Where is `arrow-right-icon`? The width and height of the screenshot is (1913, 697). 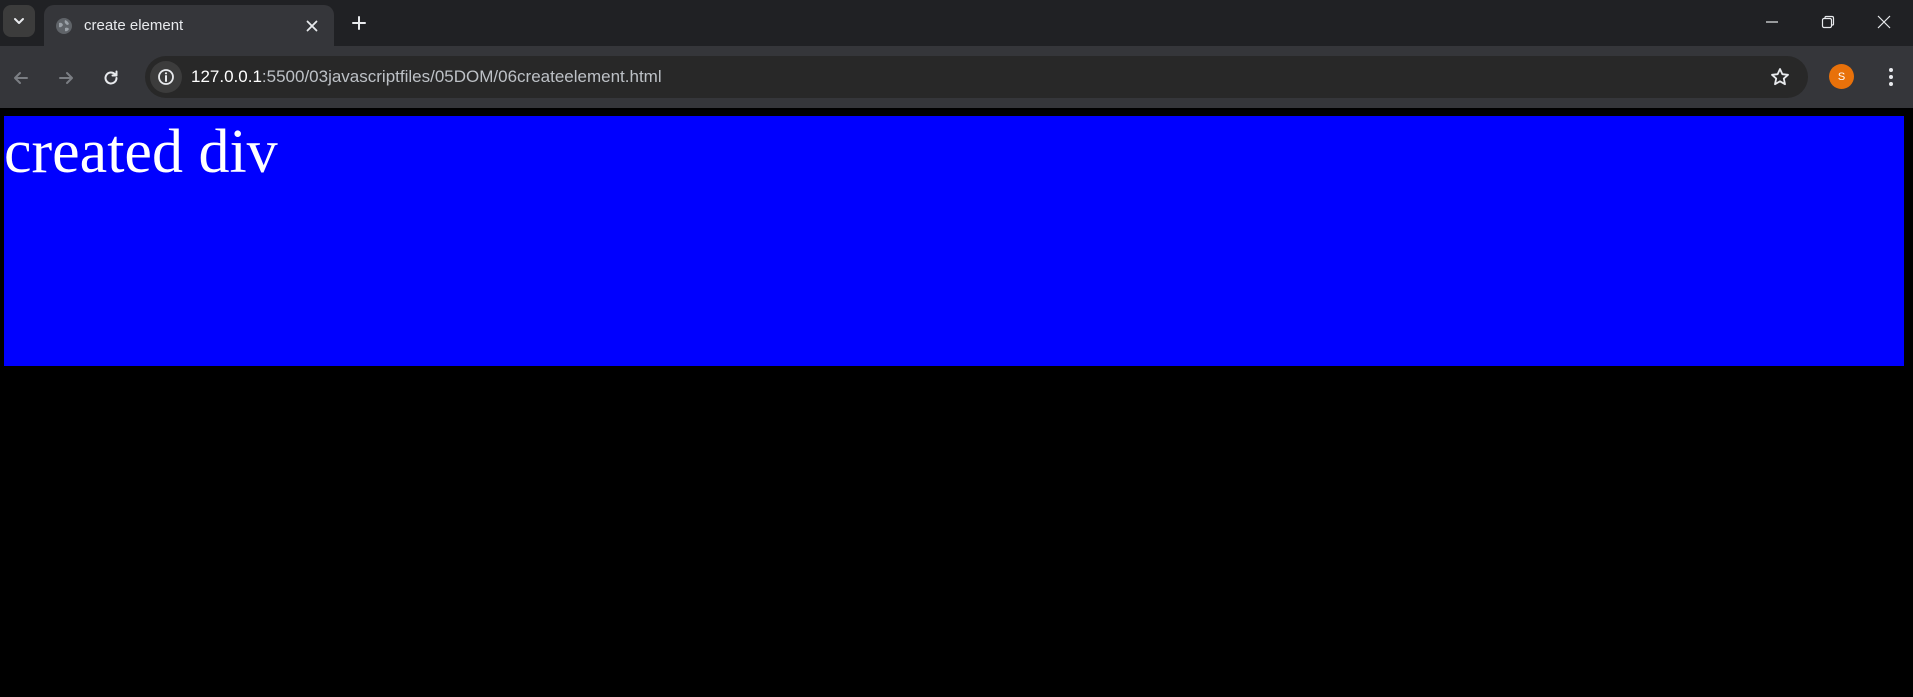
arrow-right-icon is located at coordinates (66, 78).